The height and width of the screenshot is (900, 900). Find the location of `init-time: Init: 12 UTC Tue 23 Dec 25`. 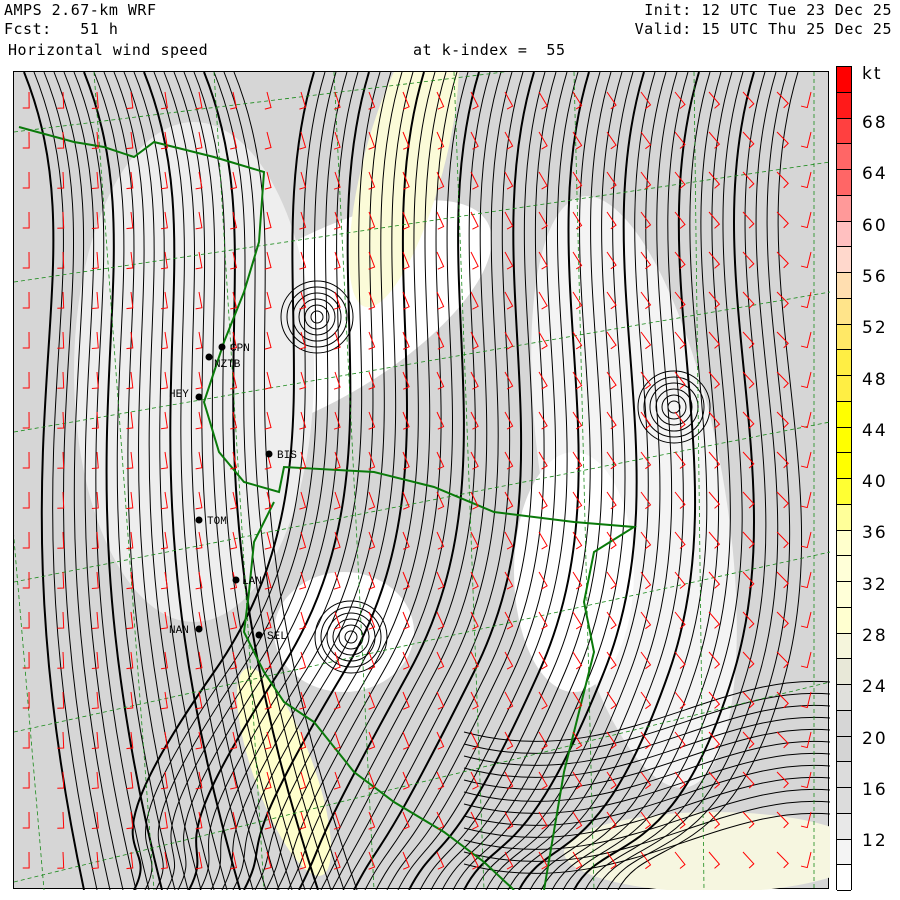

init-time: Init: 12 UTC Tue 23 Dec 25 is located at coordinates (768, 10).